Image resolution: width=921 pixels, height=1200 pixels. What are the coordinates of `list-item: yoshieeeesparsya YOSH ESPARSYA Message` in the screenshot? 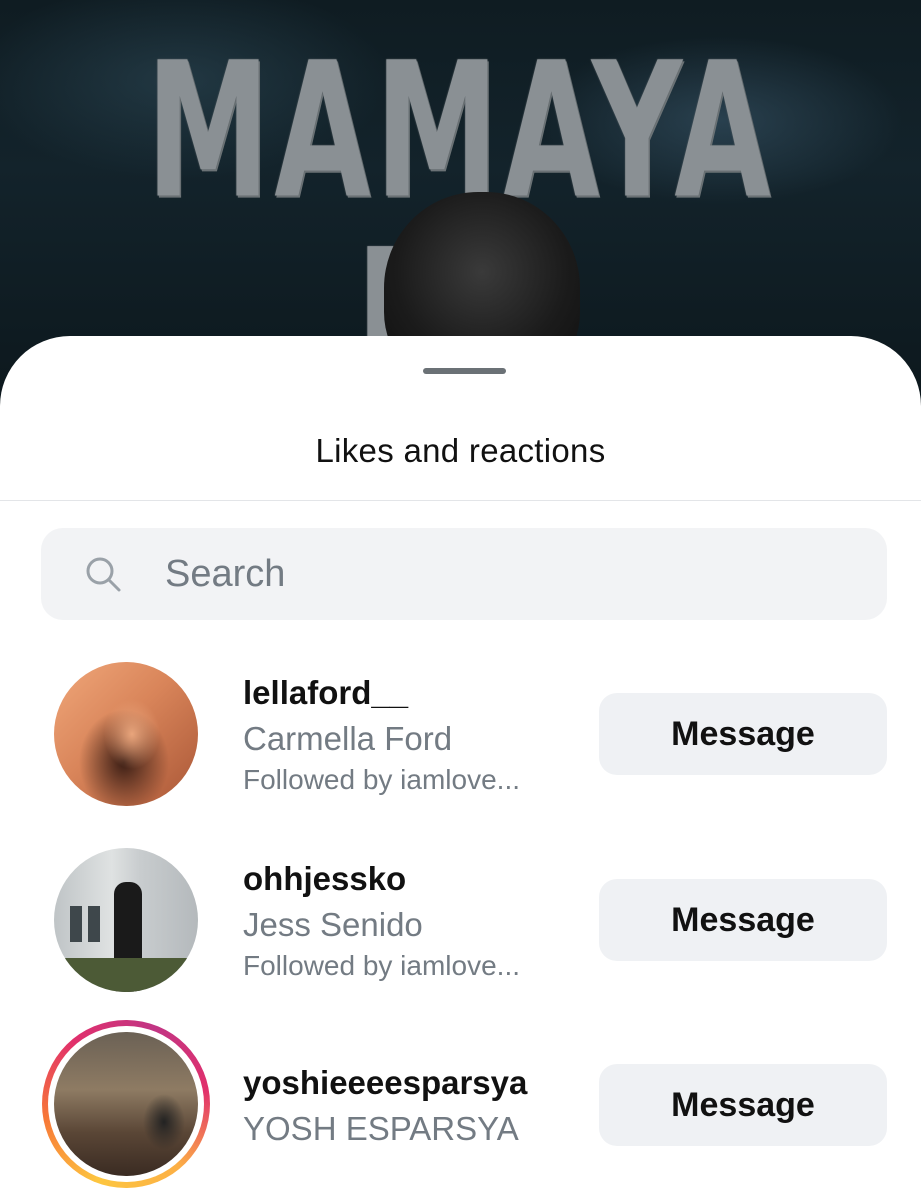 It's located at (460, 1104).